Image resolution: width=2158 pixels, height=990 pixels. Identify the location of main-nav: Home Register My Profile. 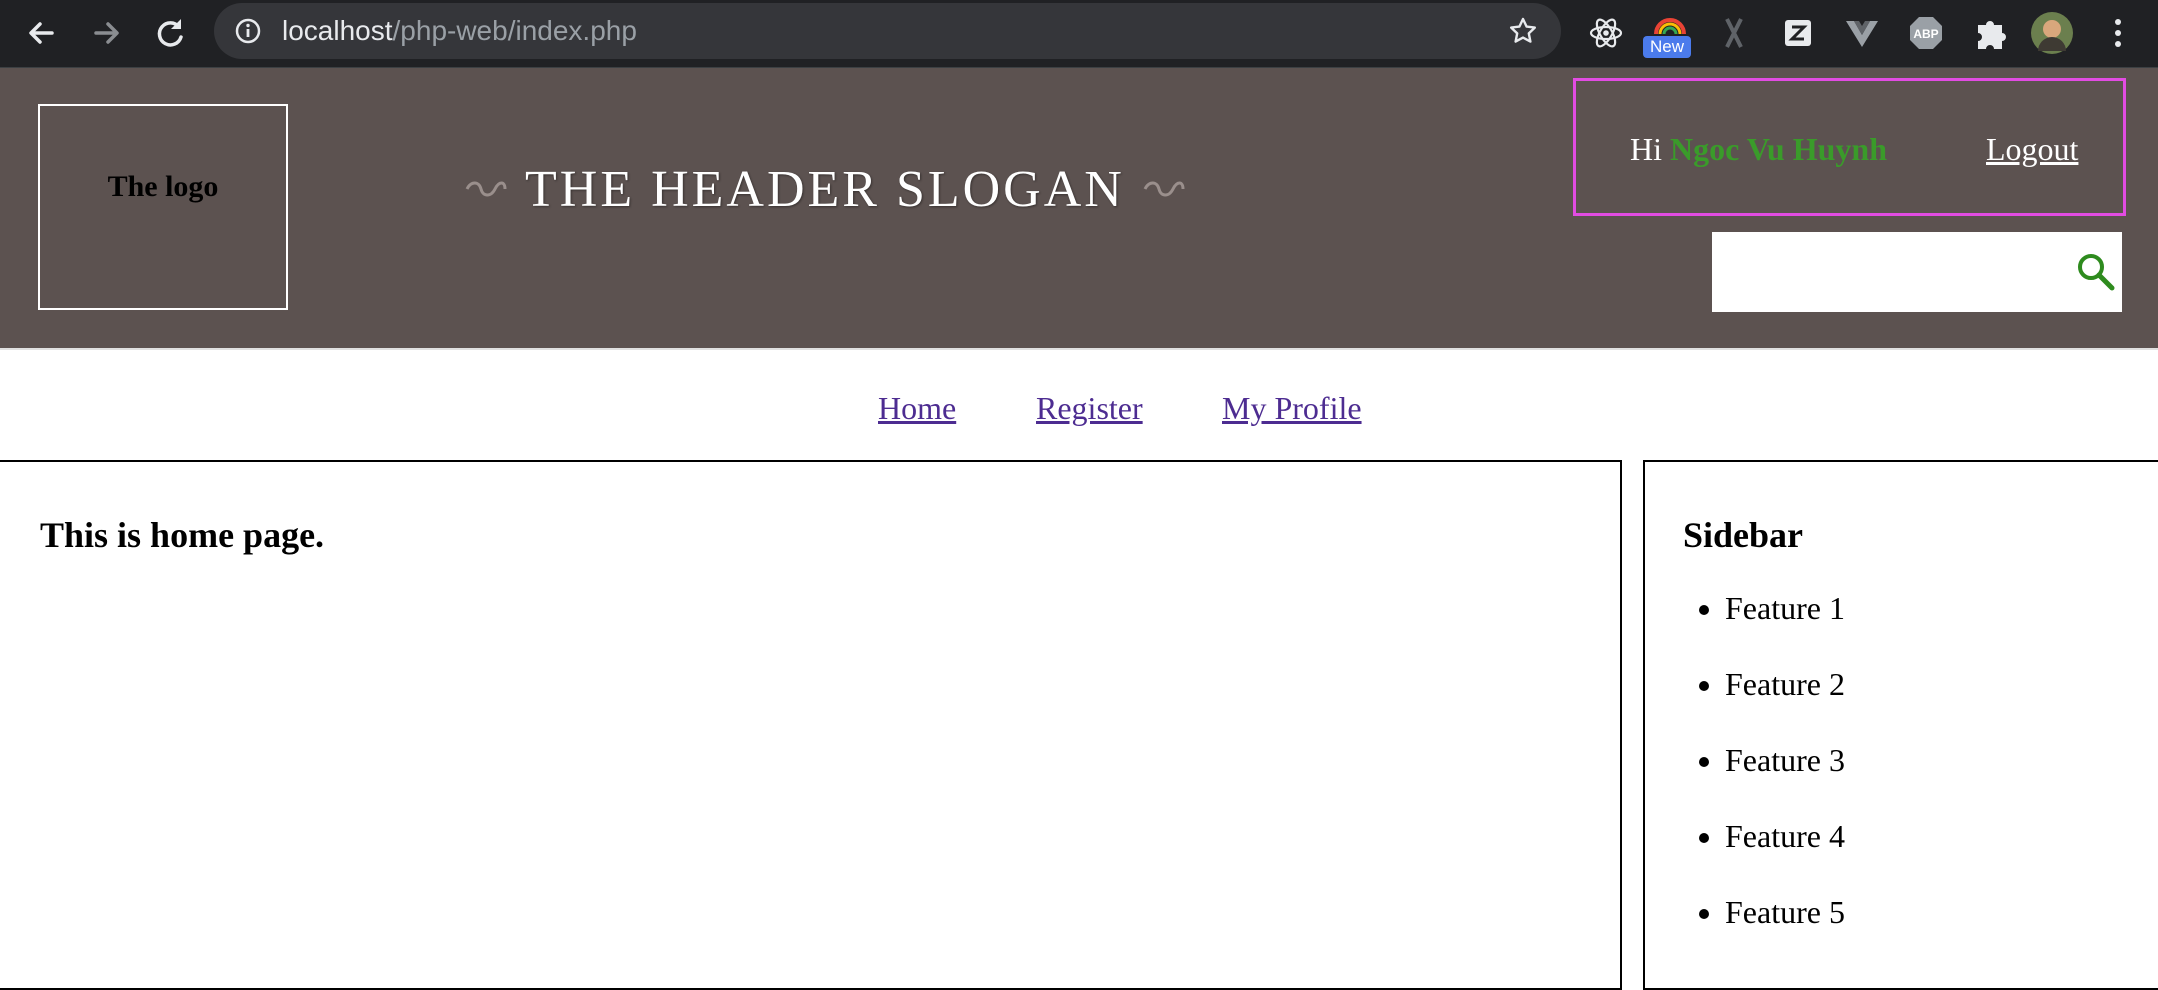
(1079, 405).